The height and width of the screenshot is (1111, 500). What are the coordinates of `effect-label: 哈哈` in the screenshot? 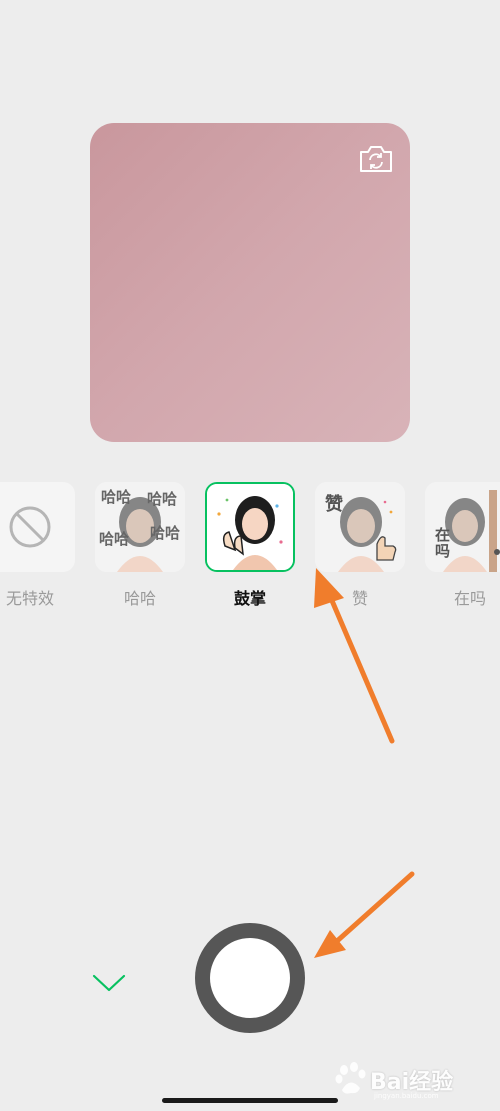 It's located at (139, 598).